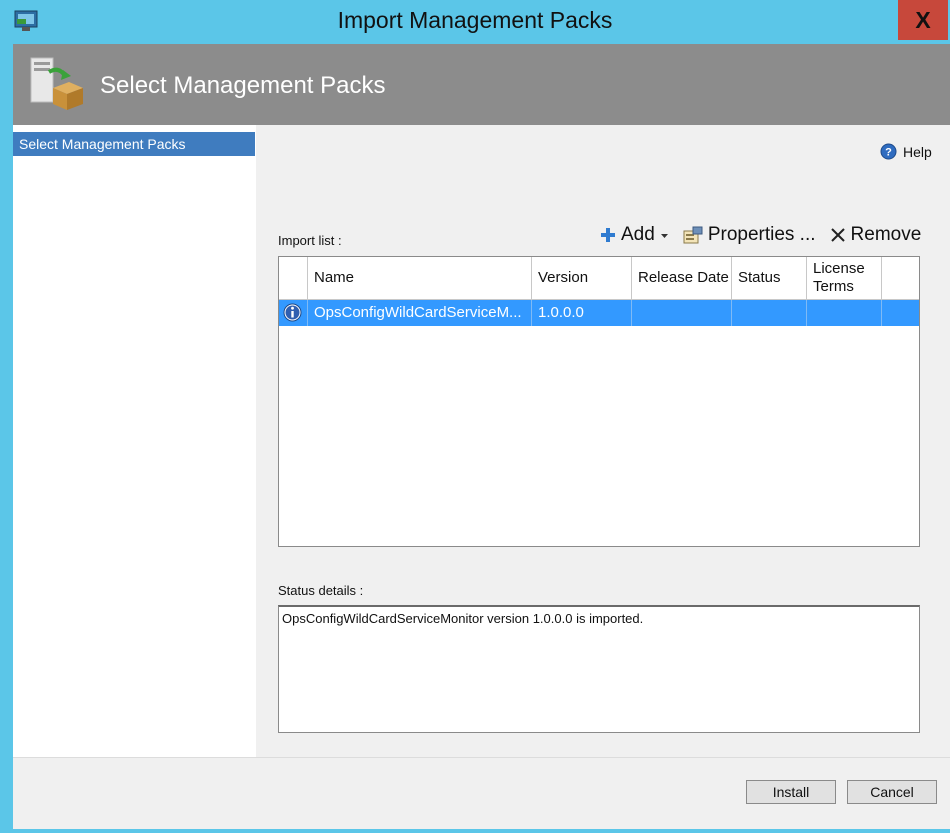 The height and width of the screenshot is (833, 950). What do you see at coordinates (475, 831) in the screenshot?
I see `window-border-bottom` at bounding box center [475, 831].